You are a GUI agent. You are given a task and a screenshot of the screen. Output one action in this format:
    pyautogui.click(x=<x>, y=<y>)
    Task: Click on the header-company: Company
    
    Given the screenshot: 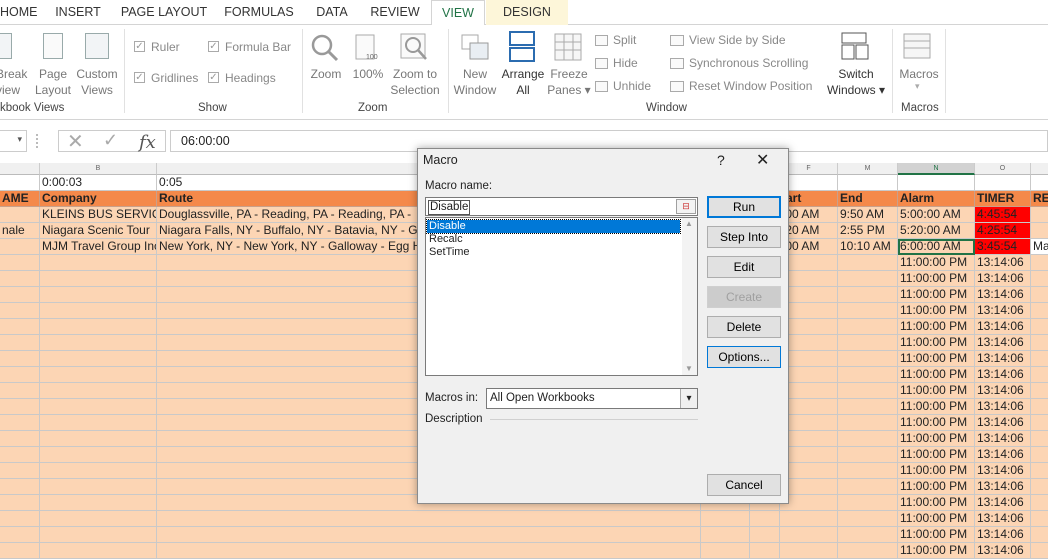 What is the action you would take?
    pyautogui.click(x=98, y=199)
    